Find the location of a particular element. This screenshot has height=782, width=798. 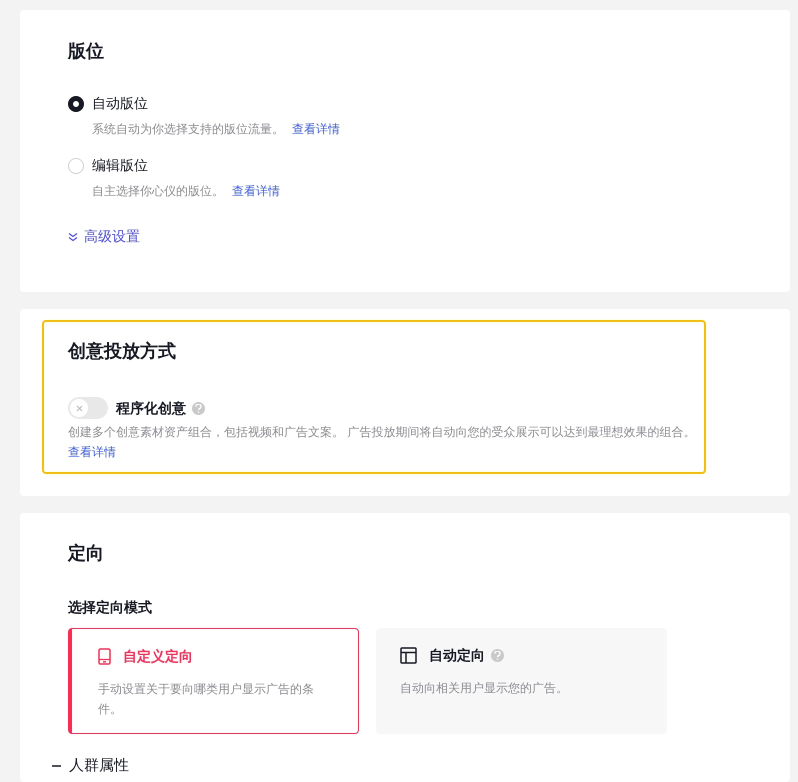

option-description: 自主选择你心仪的版位。 is located at coordinates (158, 191).